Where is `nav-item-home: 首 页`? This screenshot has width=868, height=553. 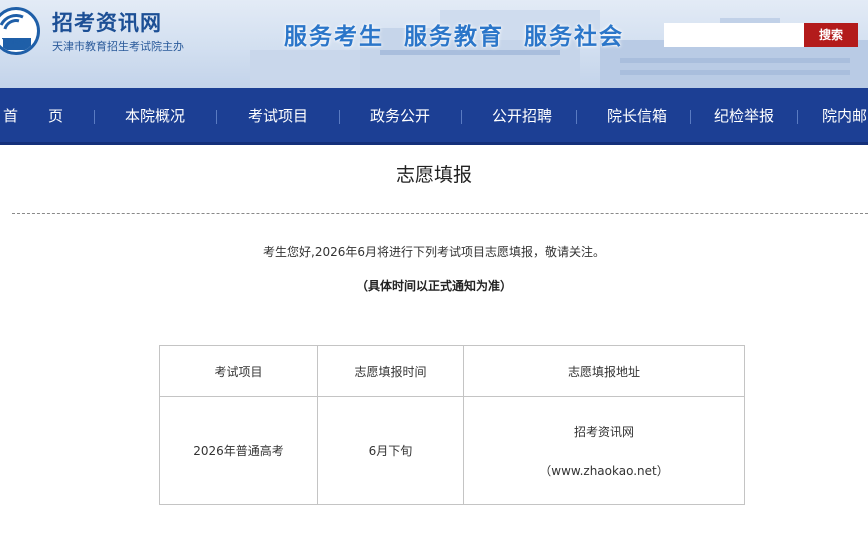 nav-item-home: 首 页 is located at coordinates (33, 116).